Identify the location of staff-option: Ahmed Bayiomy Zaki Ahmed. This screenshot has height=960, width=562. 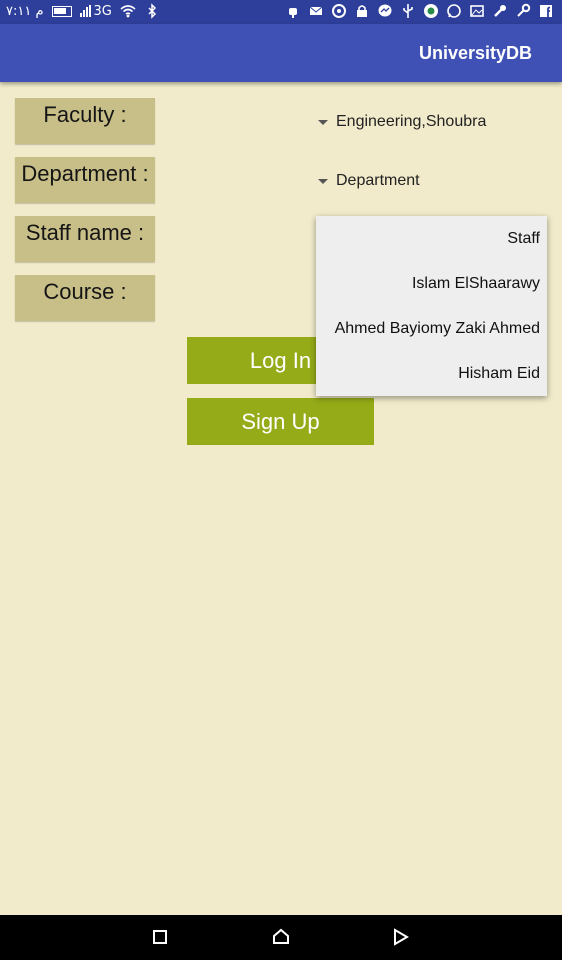
(431, 328).